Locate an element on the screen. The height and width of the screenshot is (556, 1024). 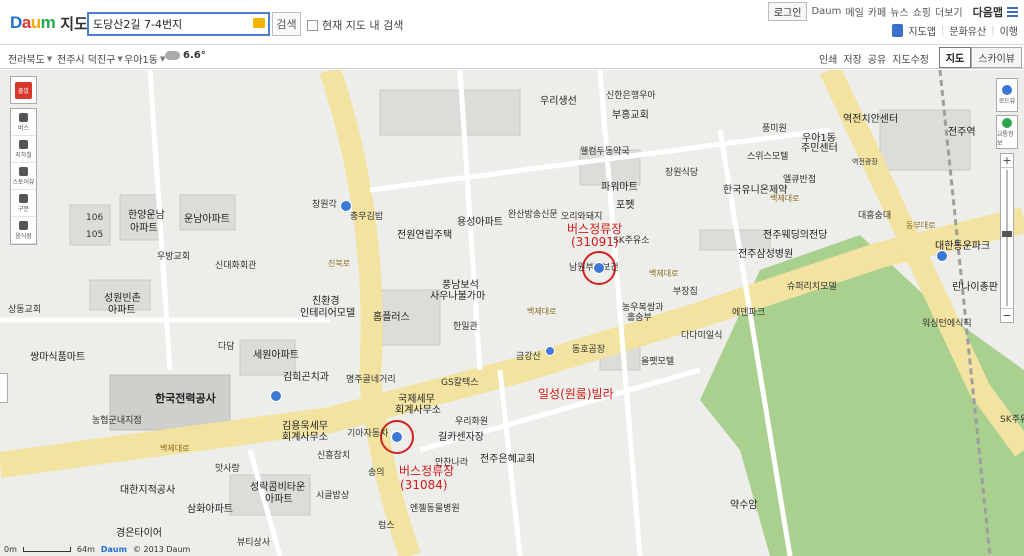
bus-tool-button: 버스 is located at coordinates (23, 122).